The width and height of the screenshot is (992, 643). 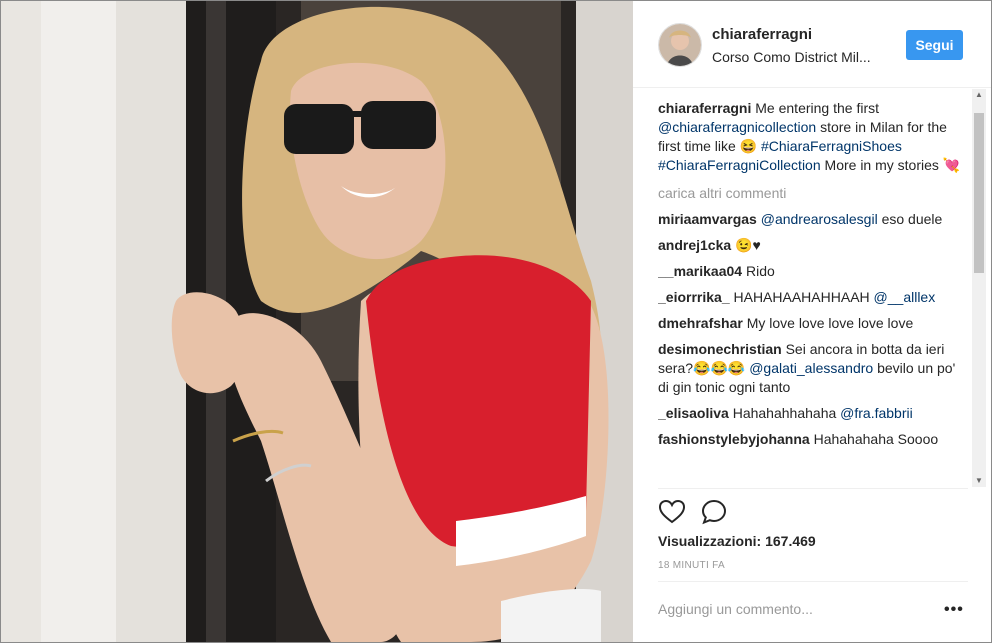 I want to click on comment-mention: @andrearosalesgil, so click(x=819, y=219).